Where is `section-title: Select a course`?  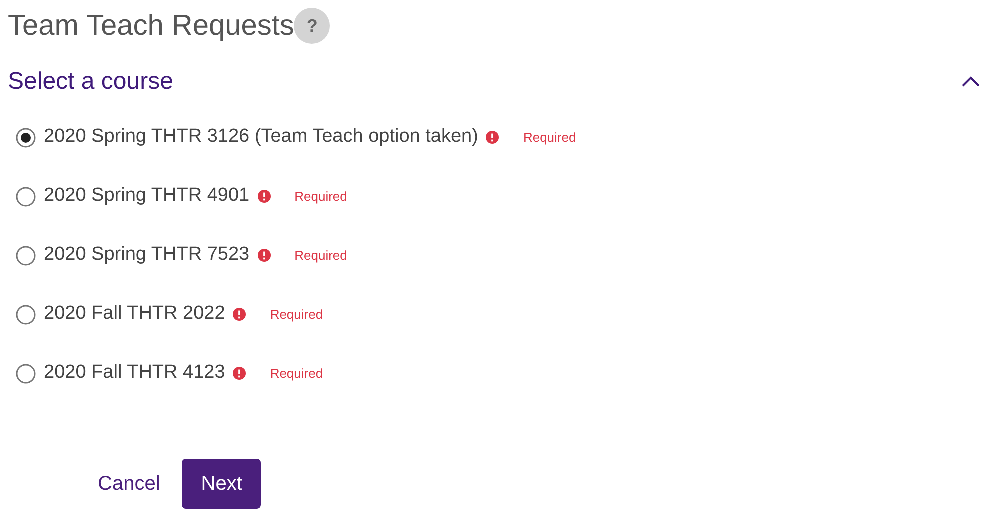
section-title: Select a course is located at coordinates (91, 82).